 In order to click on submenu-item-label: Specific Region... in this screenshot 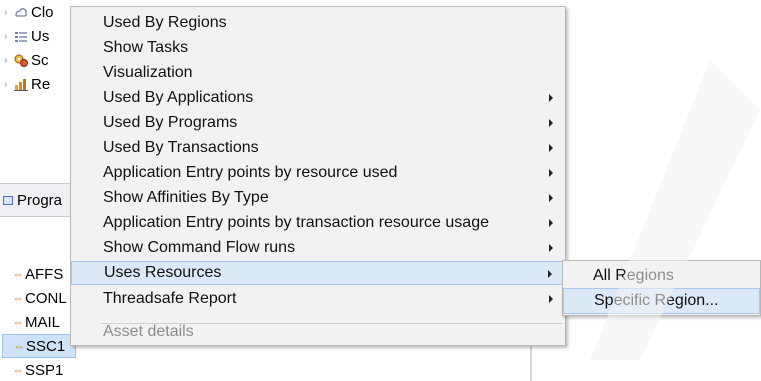, I will do `click(656, 300)`.